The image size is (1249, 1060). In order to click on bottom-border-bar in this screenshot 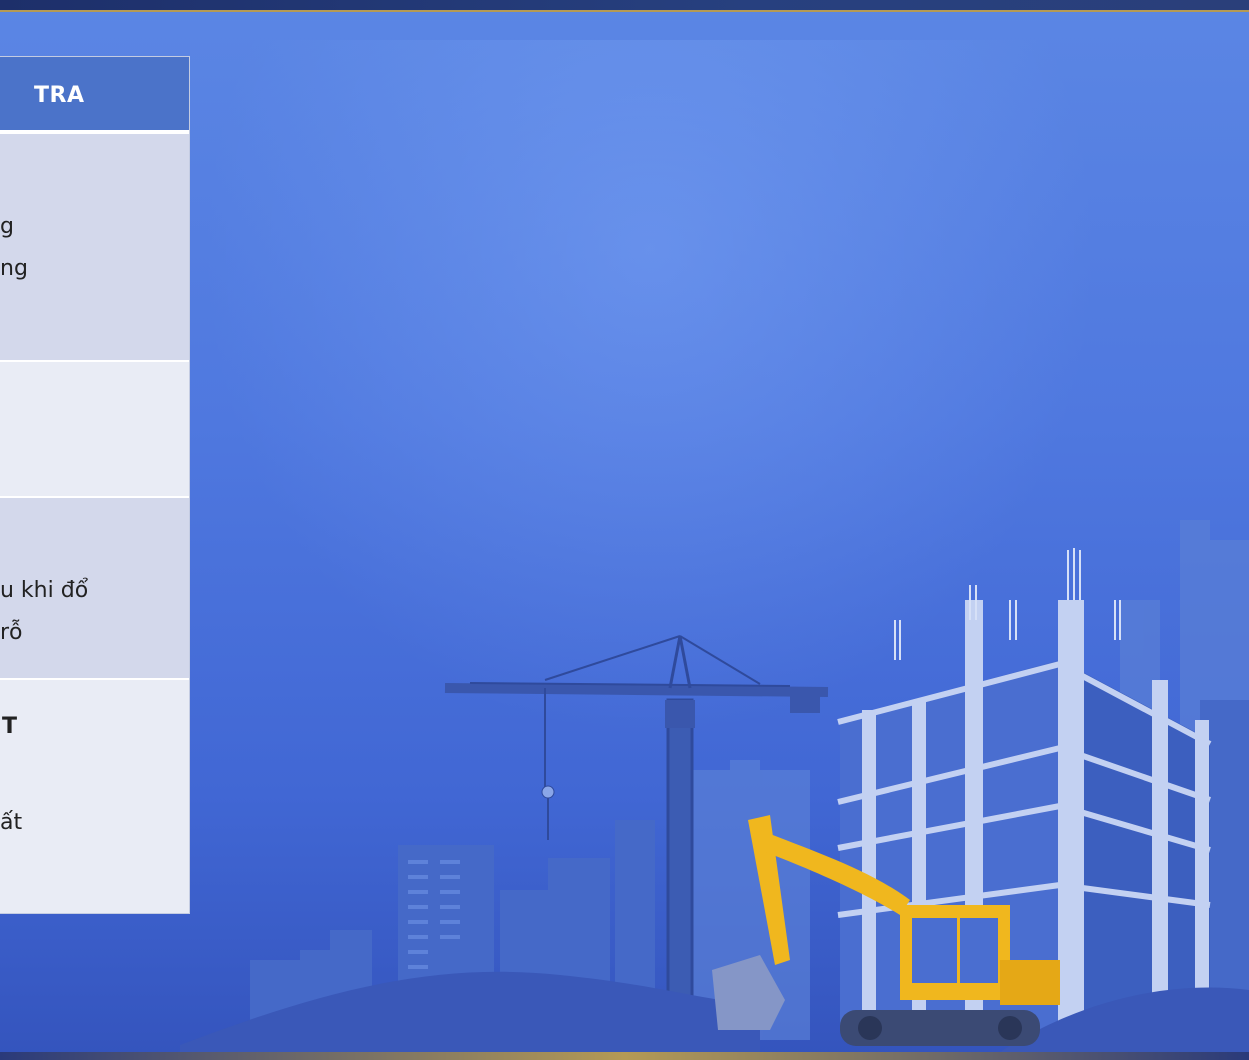, I will do `click(624, 1056)`.